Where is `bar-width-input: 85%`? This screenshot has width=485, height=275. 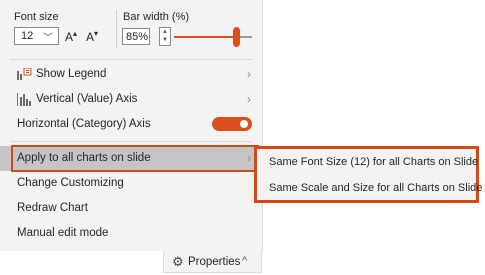
bar-width-input: 85% is located at coordinates (136, 36).